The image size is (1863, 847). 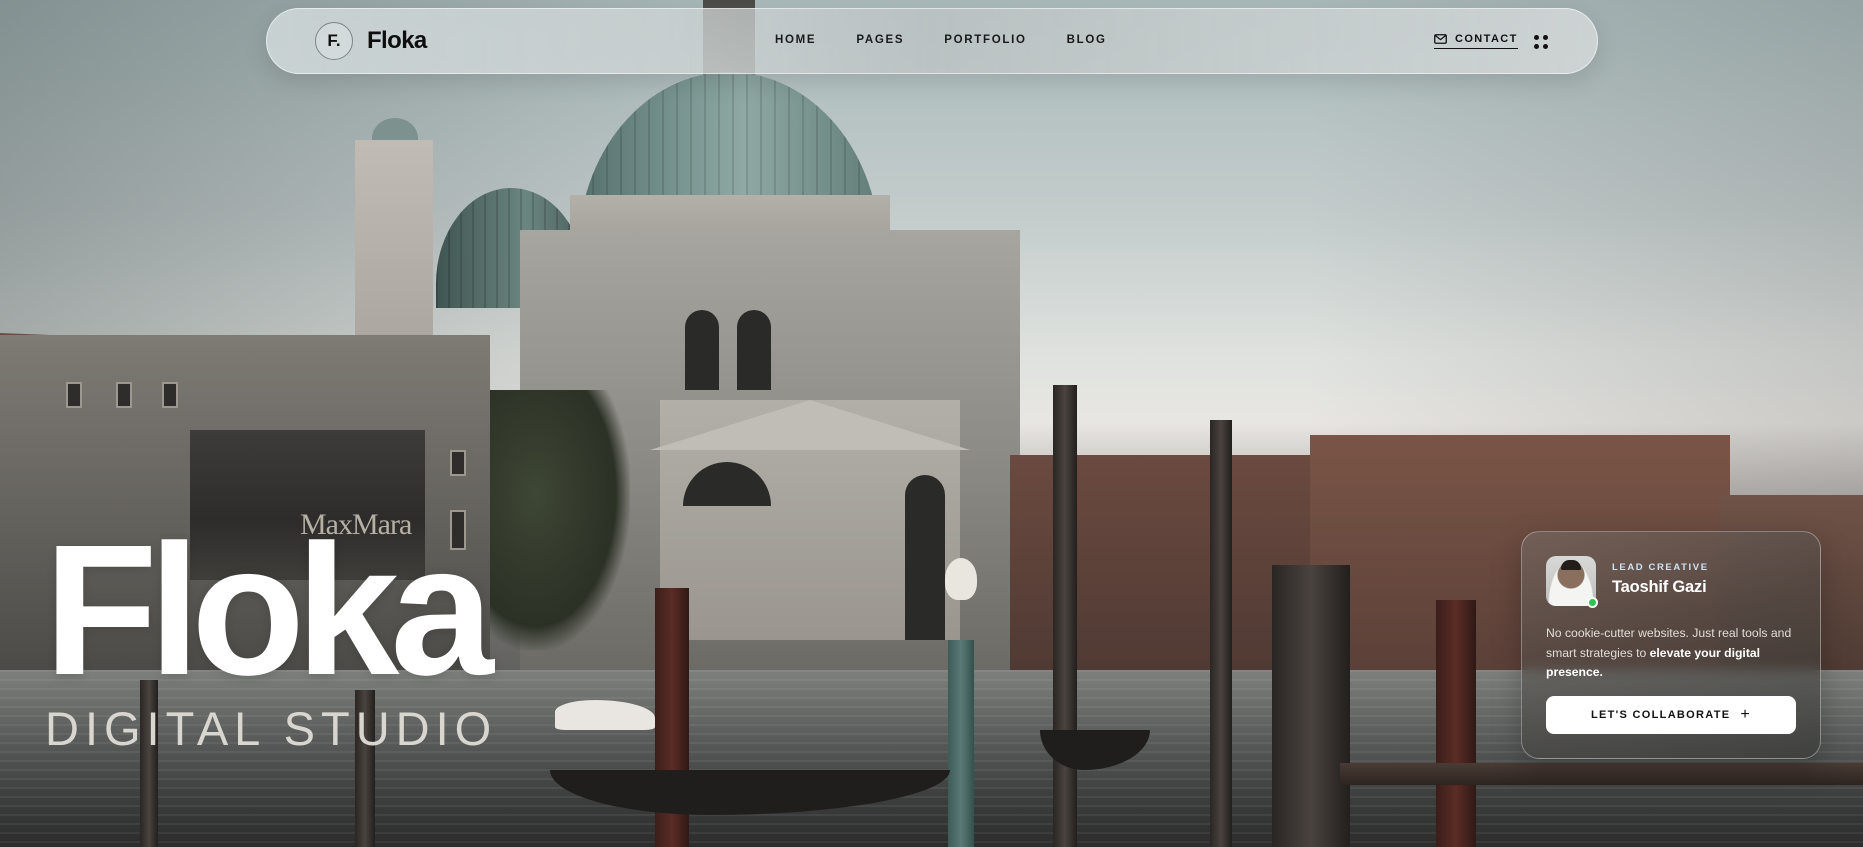 I want to click on nav-link-home: HOME, so click(x=795, y=40).